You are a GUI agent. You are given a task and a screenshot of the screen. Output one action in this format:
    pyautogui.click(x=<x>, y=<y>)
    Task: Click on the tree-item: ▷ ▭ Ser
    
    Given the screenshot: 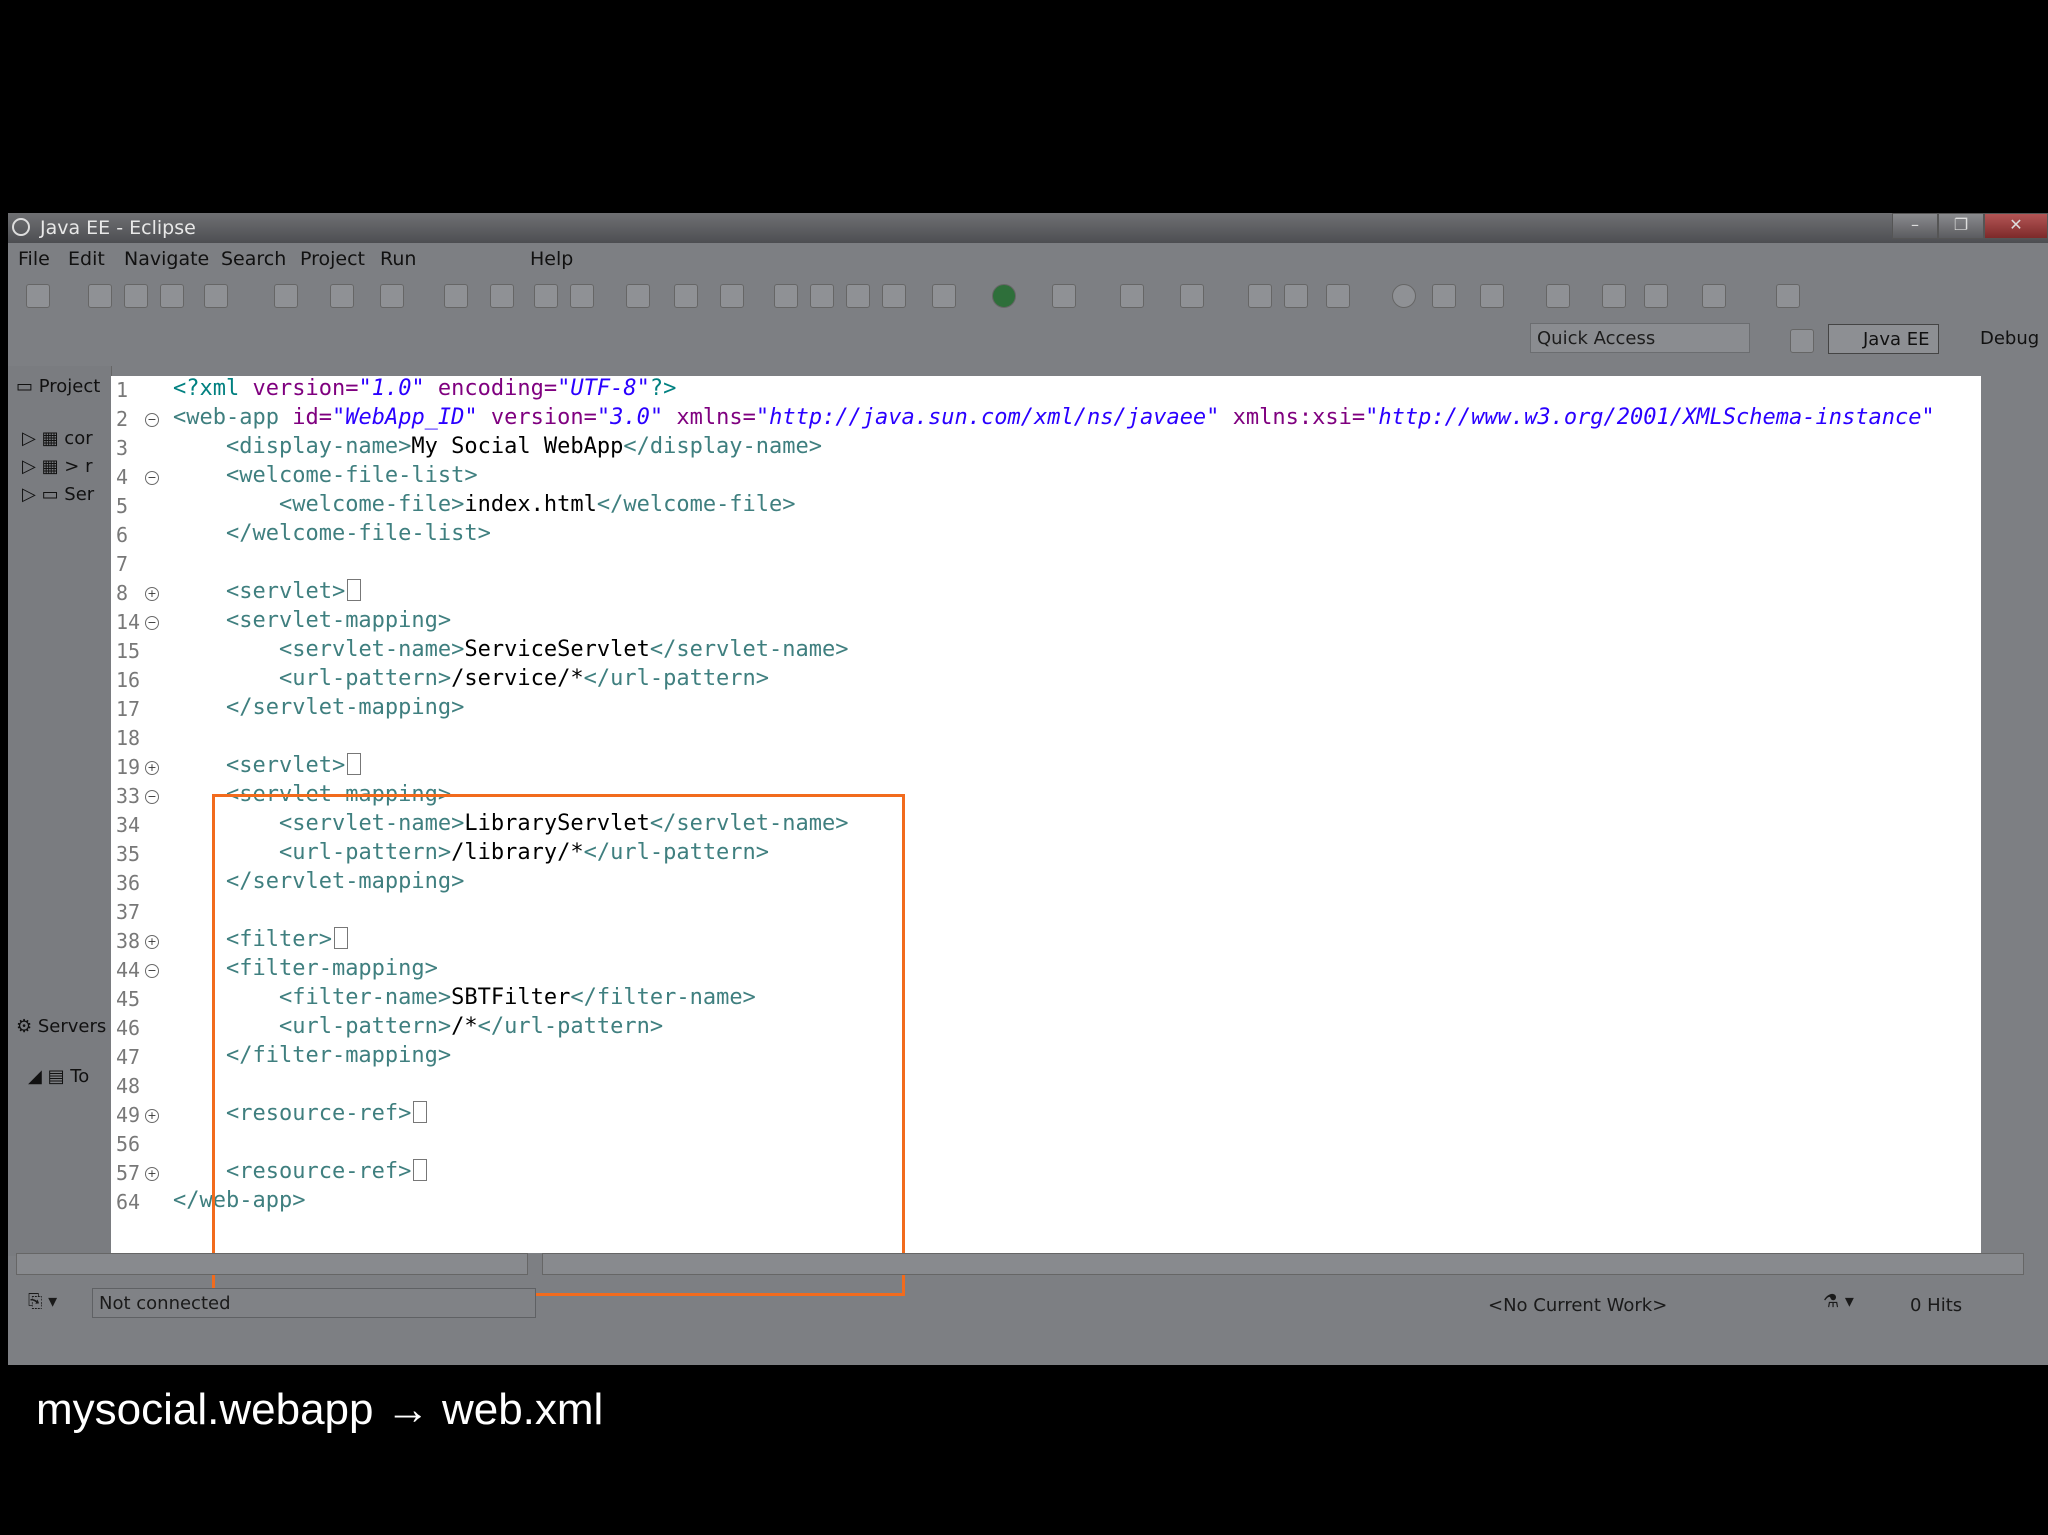 What is the action you would take?
    pyautogui.click(x=58, y=494)
    